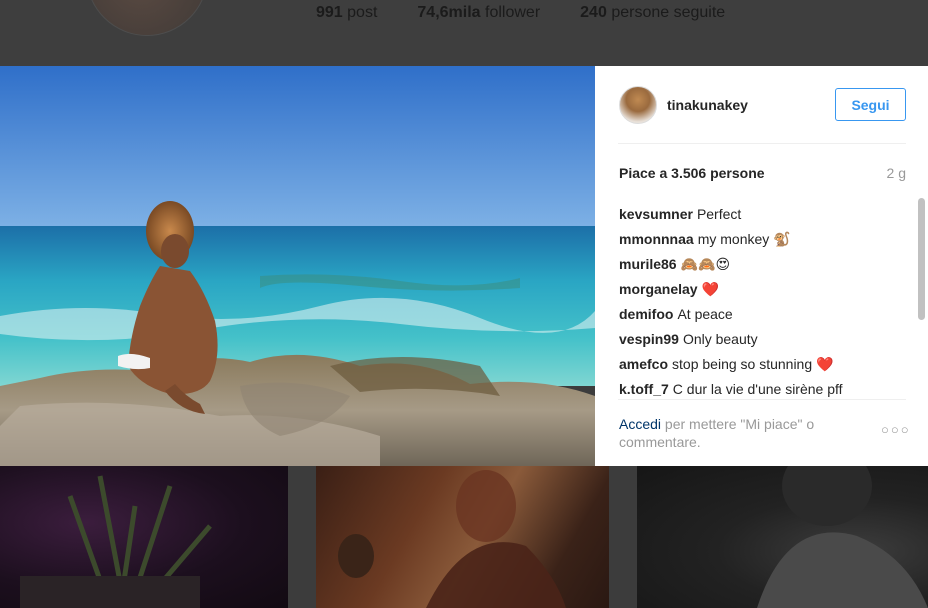 The image size is (928, 608). Describe the element at coordinates (720, 339) in the screenshot. I see `comment-text: Only beauty` at that location.